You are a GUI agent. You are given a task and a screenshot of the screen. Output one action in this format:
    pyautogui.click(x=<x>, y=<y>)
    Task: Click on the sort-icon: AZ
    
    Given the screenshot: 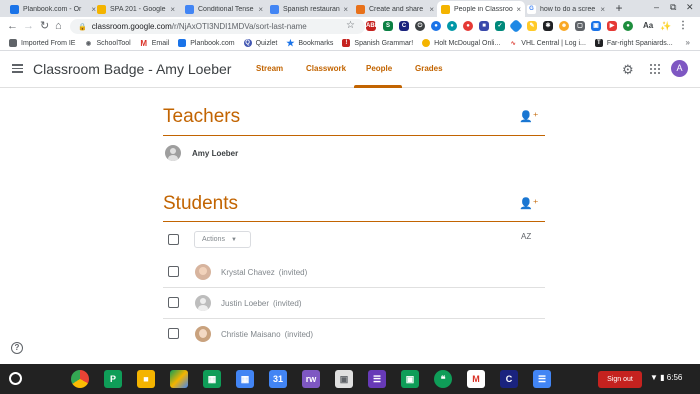 What is the action you would take?
    pyautogui.click(x=526, y=236)
    